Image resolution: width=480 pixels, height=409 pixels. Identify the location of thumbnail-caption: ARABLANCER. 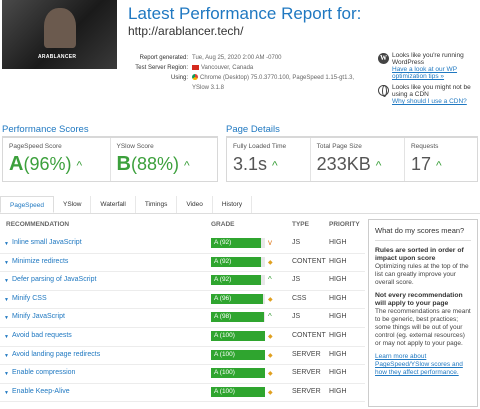
(57, 57).